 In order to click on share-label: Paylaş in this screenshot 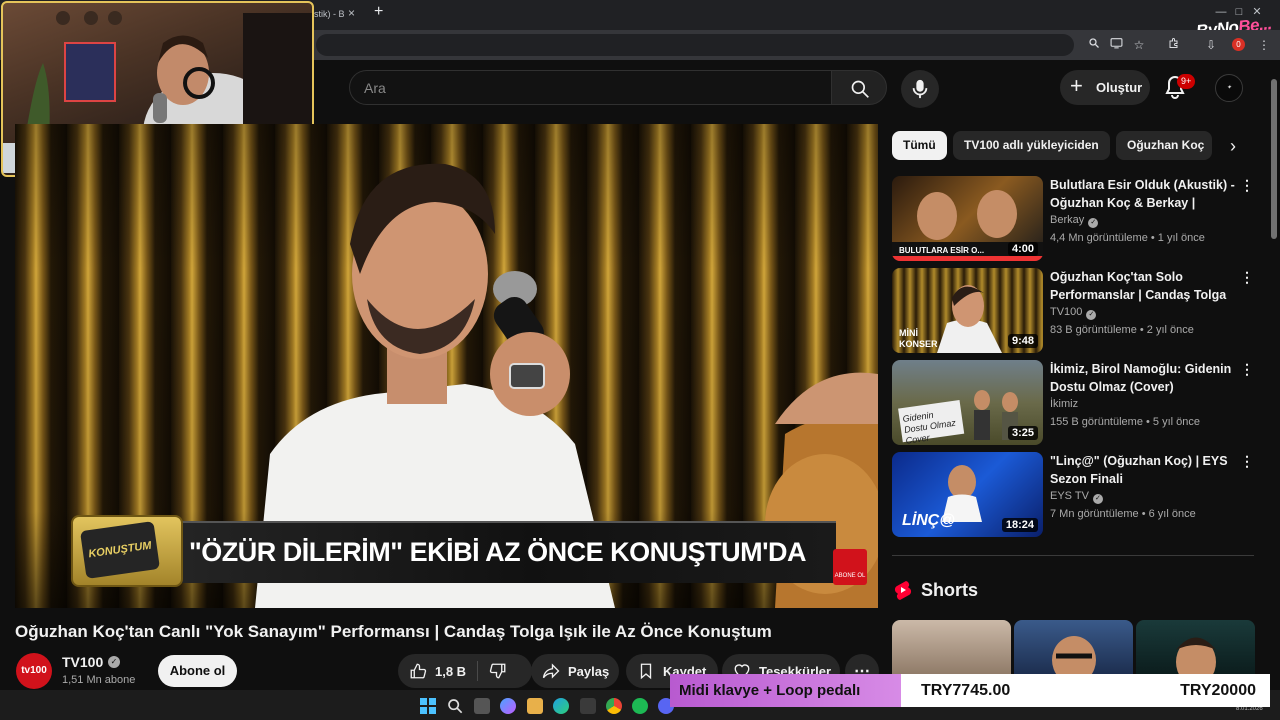, I will do `click(589, 671)`.